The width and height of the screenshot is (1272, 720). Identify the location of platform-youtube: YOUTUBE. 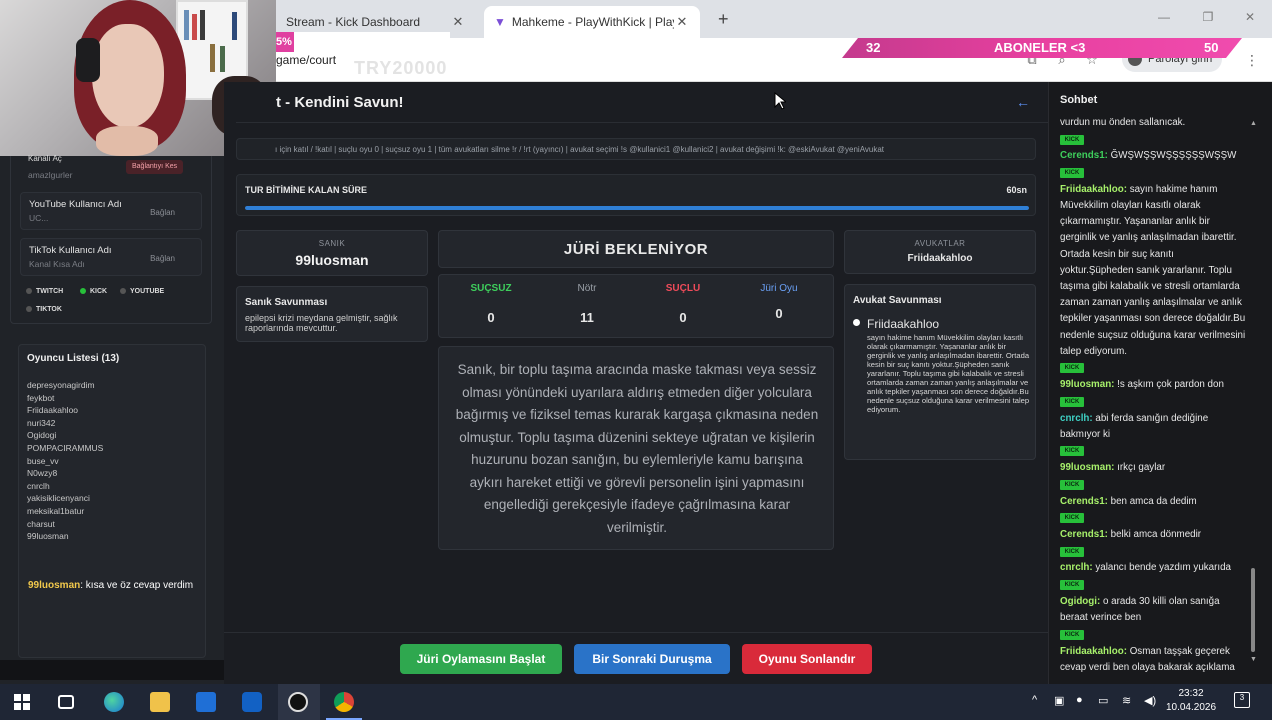
(142, 291).